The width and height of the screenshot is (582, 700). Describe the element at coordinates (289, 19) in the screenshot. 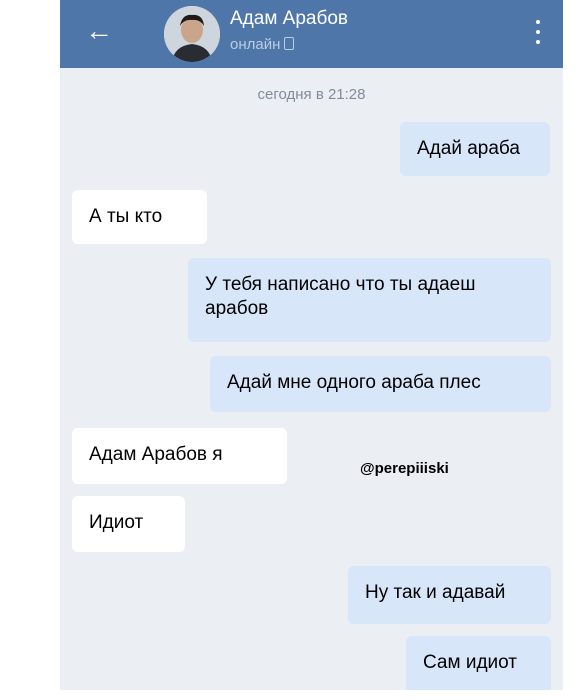

I see `contact-name: Адам Арабов` at that location.